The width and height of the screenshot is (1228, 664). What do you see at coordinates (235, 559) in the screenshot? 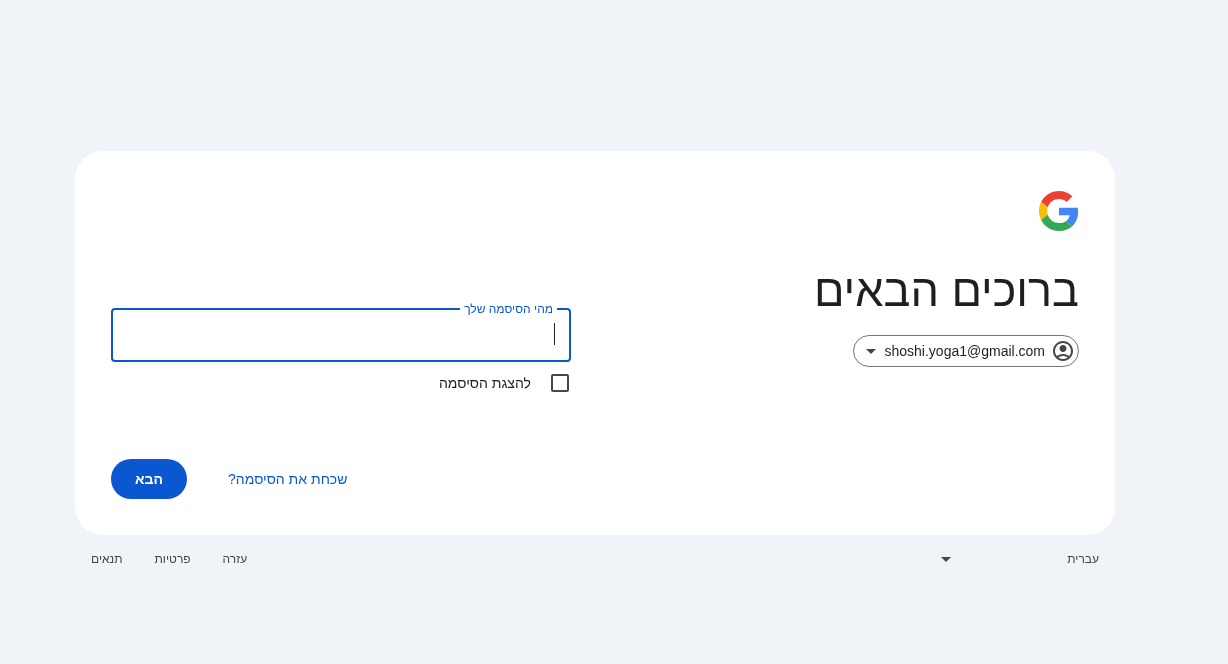
I see `footer-link: עזרה` at bounding box center [235, 559].